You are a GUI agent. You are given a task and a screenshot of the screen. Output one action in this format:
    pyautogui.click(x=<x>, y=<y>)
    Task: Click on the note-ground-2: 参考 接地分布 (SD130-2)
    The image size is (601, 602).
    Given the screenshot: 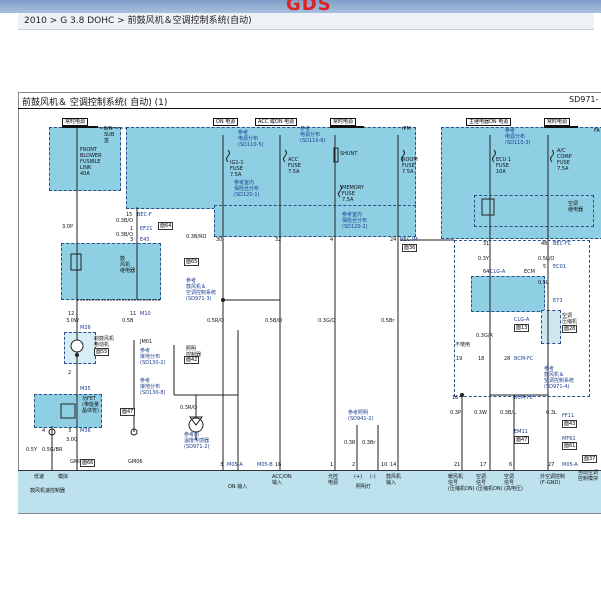 What is the action you would take?
    pyautogui.click(x=152, y=357)
    